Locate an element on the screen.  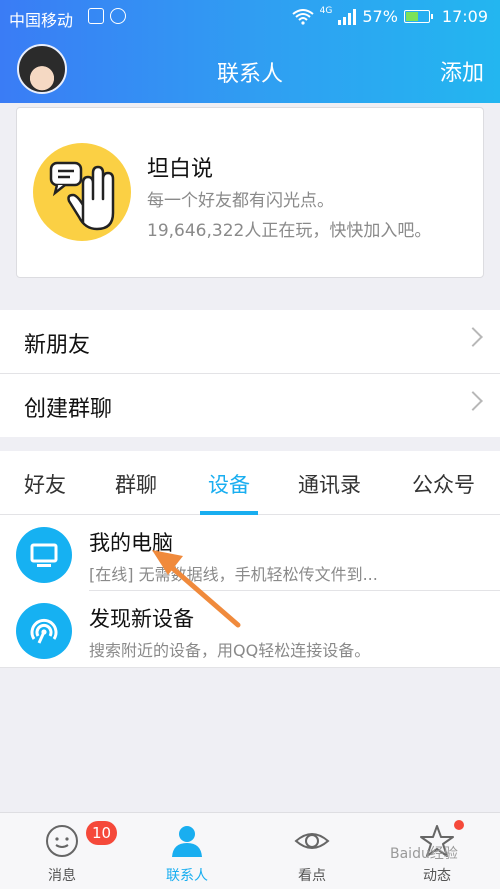
create-group-row: 创建群聊 is located at coordinates (250, 405).